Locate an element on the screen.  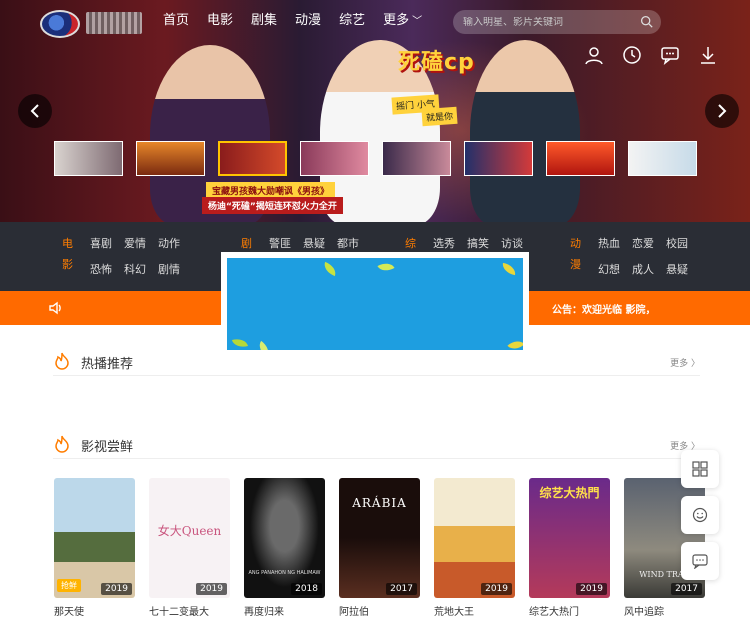
nav-more: 更多 ﹀ is located at coordinates (402, 21).